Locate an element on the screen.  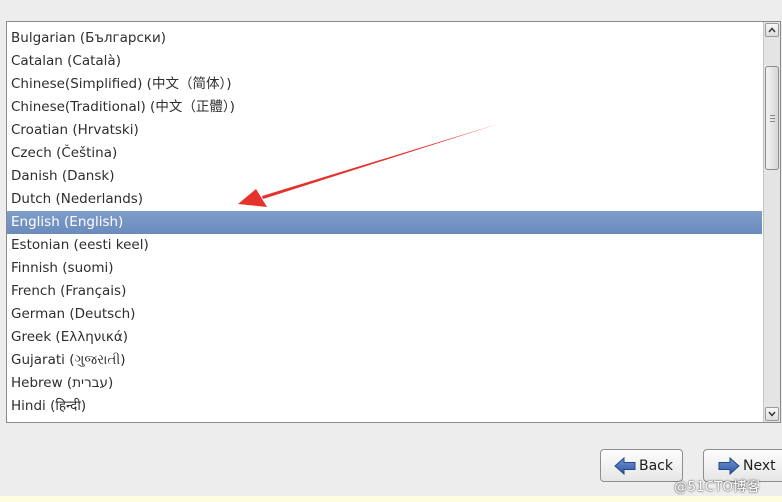
scroll-thumb is located at coordinates (772, 118).